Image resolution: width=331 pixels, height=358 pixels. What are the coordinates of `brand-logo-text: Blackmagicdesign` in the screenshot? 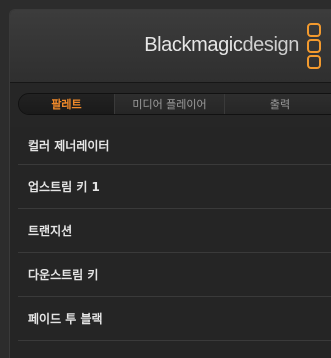 It's located at (221, 45).